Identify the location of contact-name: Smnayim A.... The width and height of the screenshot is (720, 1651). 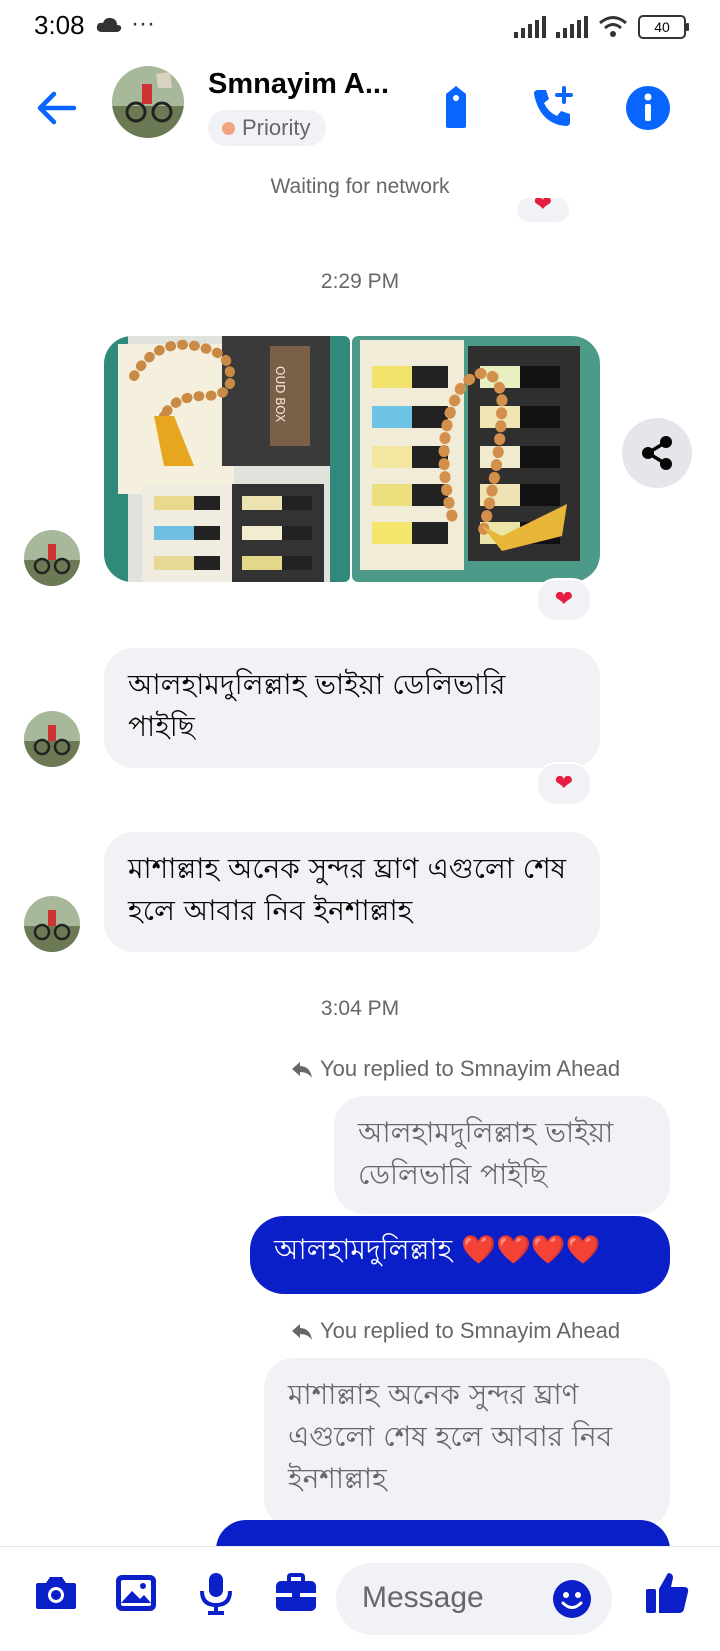
(298, 84).